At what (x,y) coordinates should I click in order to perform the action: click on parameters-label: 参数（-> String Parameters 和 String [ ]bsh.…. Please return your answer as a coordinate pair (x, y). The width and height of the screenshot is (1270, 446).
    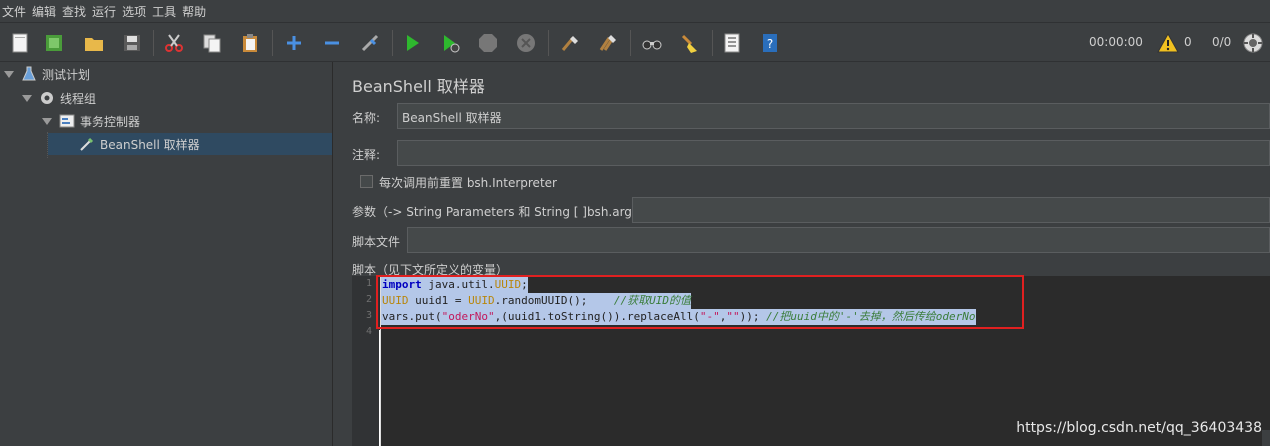
    Looking at the image, I should click on (501, 212).